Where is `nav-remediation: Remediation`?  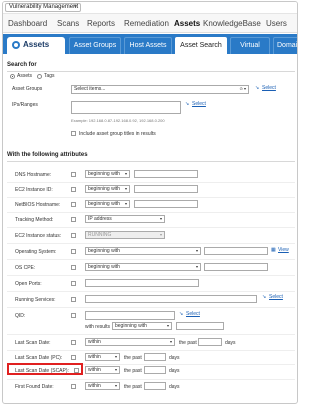 nav-remediation: Remediation is located at coordinates (146, 23).